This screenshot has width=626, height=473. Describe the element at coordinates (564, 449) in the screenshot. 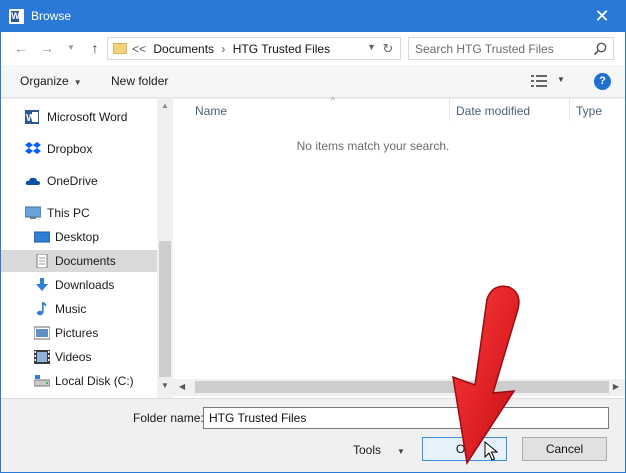

I see `cancel-button: Cancel` at that location.